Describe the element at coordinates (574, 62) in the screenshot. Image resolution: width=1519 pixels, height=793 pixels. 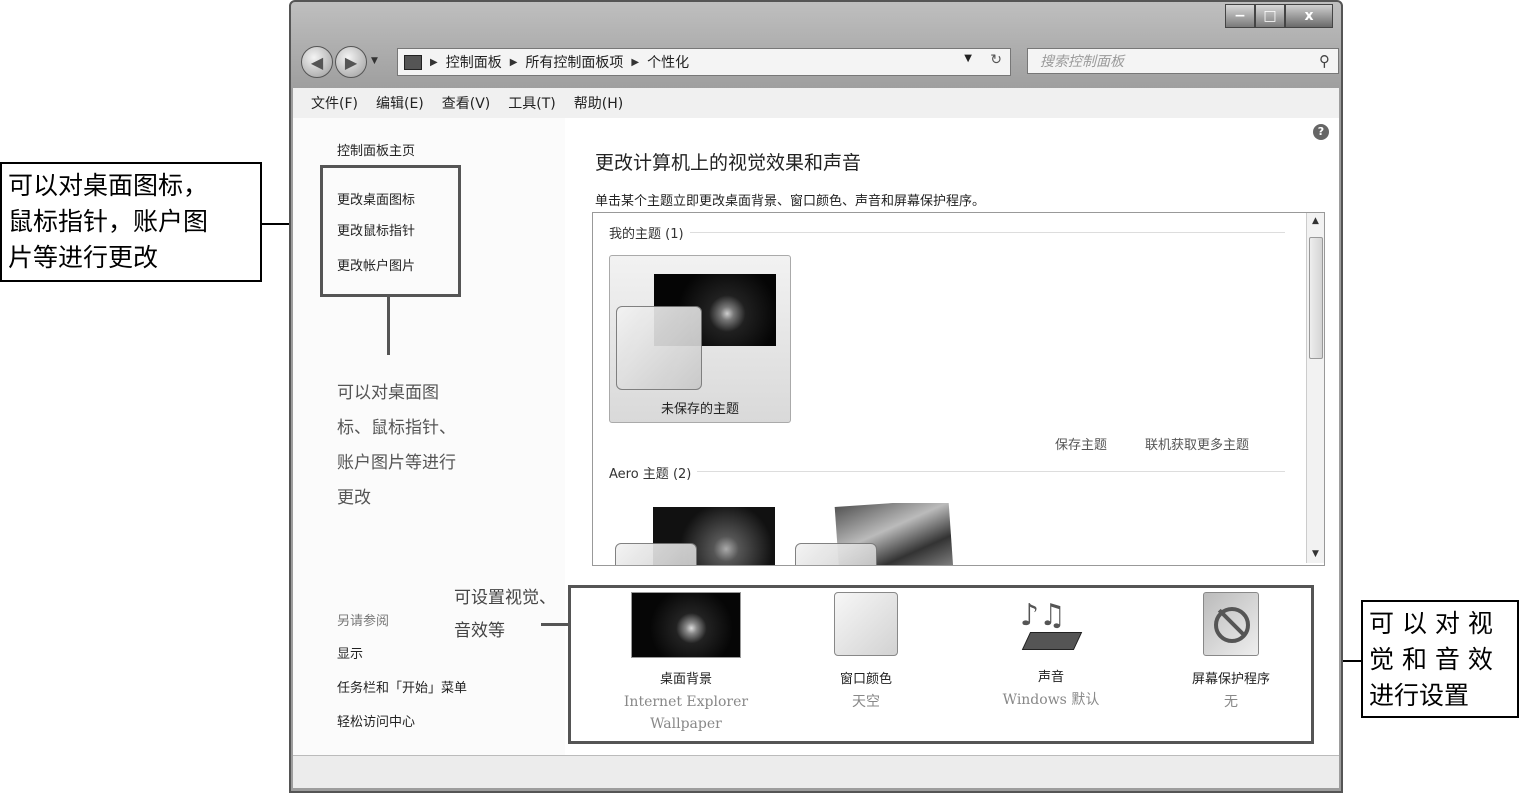
I see `breadcrumb-all-items: 所有控制面板项` at that location.